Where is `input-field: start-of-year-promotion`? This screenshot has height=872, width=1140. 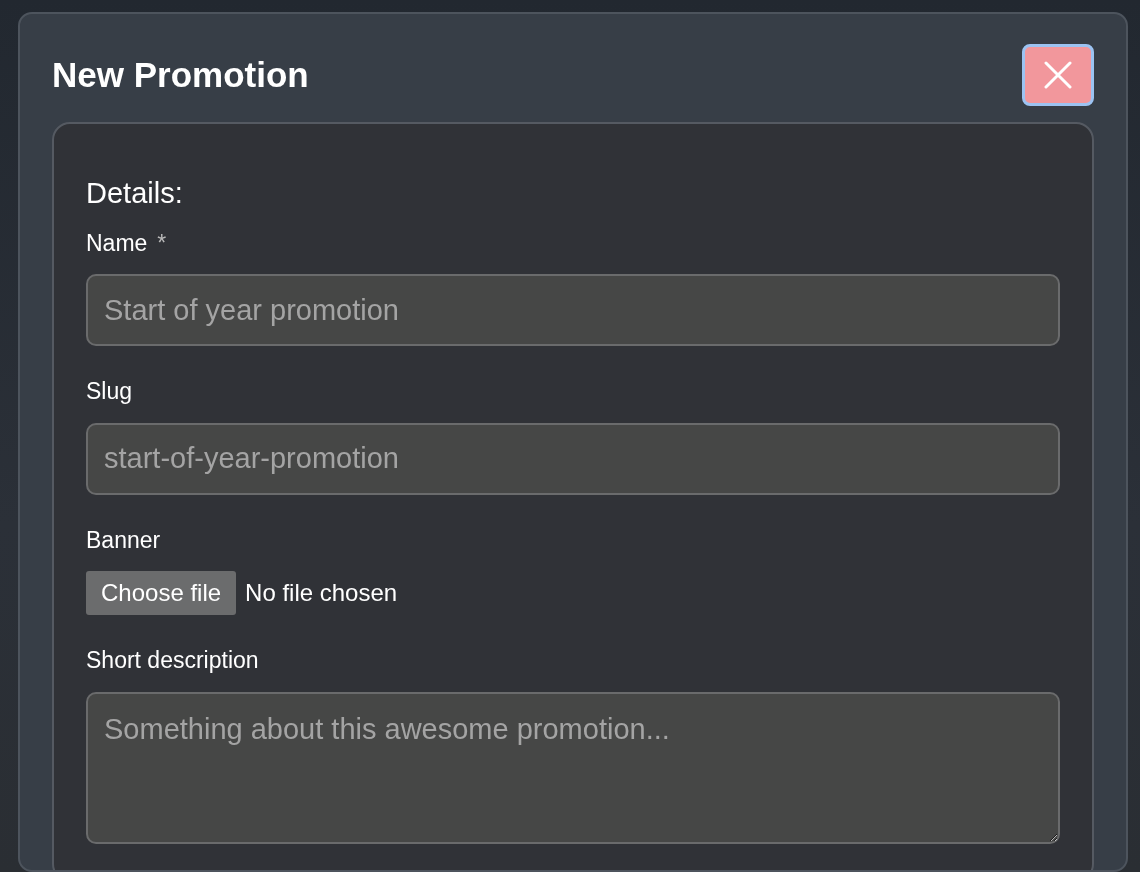
input-field: start-of-year-promotion is located at coordinates (573, 458).